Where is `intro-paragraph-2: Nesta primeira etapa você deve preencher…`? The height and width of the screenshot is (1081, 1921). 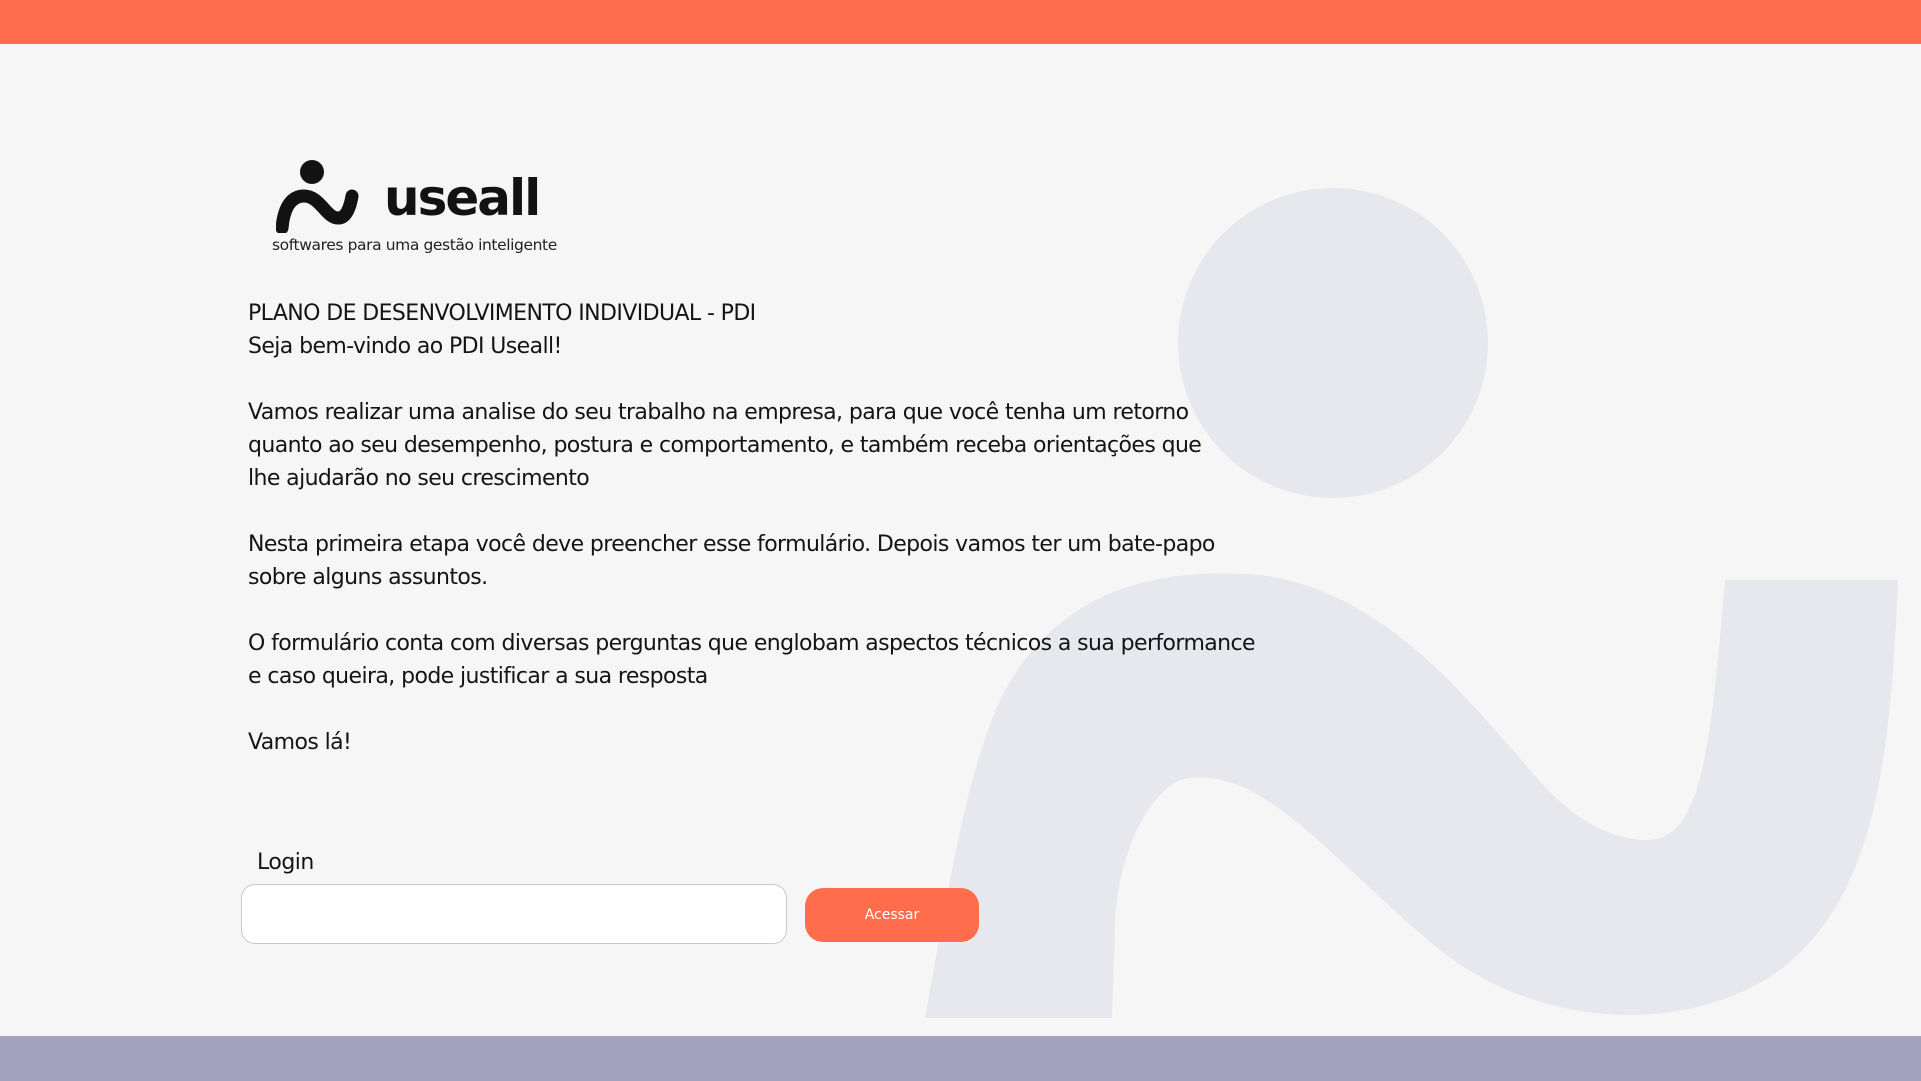 intro-paragraph-2: Nesta primeira etapa você deve preencher… is located at coordinates (731, 561).